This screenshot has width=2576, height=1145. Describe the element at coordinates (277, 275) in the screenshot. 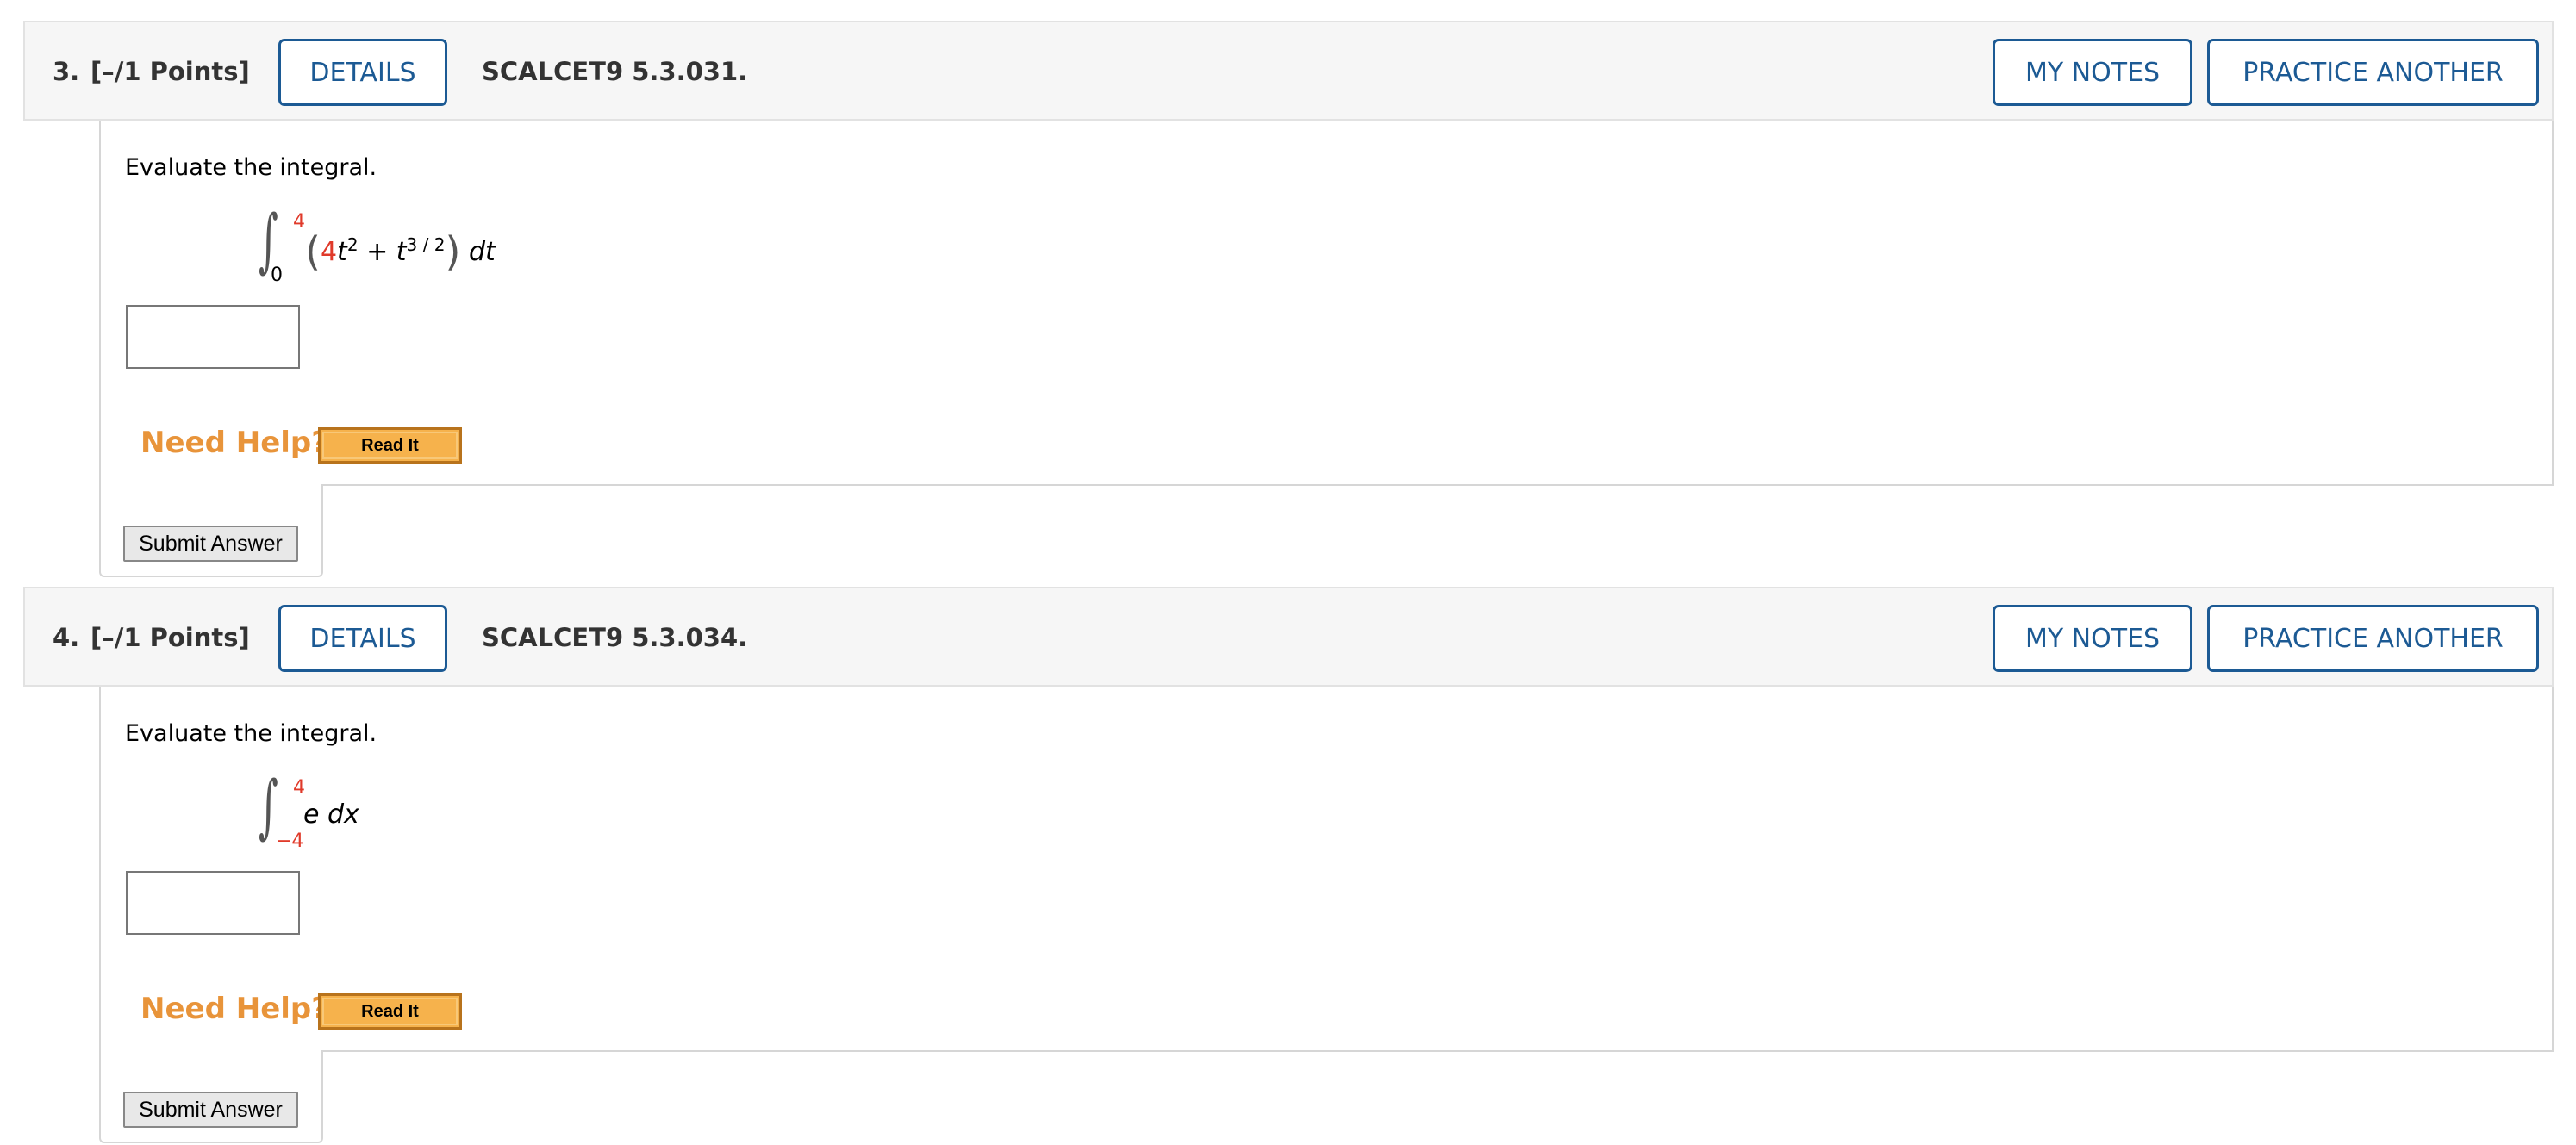

I see `integral-lower-limit: 0` at that location.